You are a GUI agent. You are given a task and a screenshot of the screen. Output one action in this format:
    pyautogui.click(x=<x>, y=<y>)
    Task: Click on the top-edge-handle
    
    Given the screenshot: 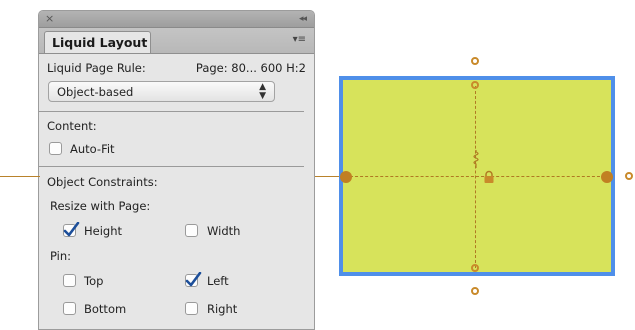 What is the action you would take?
    pyautogui.click(x=475, y=85)
    